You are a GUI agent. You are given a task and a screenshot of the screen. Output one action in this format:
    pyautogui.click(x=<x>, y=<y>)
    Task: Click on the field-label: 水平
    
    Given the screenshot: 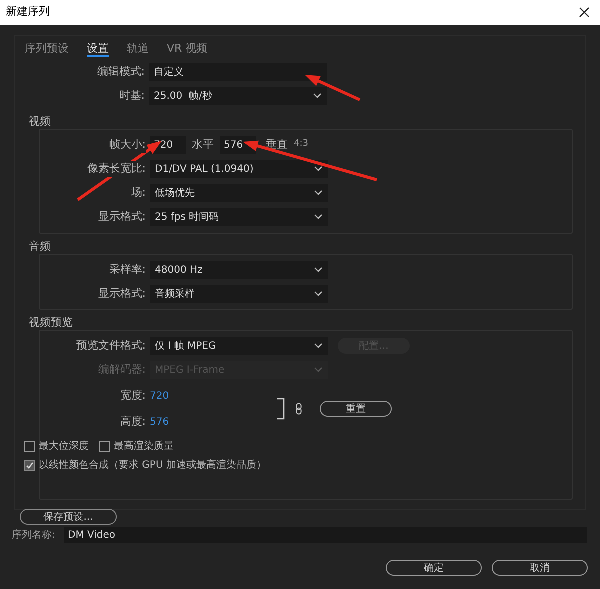 What is the action you would take?
    pyautogui.click(x=203, y=144)
    